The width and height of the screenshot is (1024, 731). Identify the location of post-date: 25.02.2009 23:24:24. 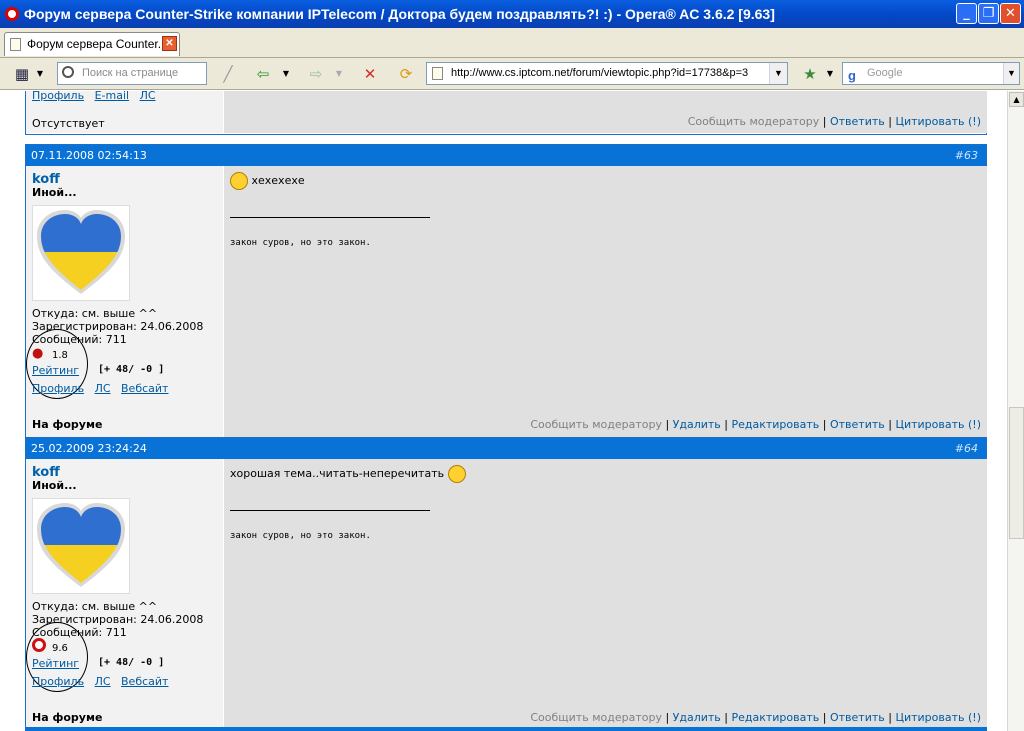
(89, 448).